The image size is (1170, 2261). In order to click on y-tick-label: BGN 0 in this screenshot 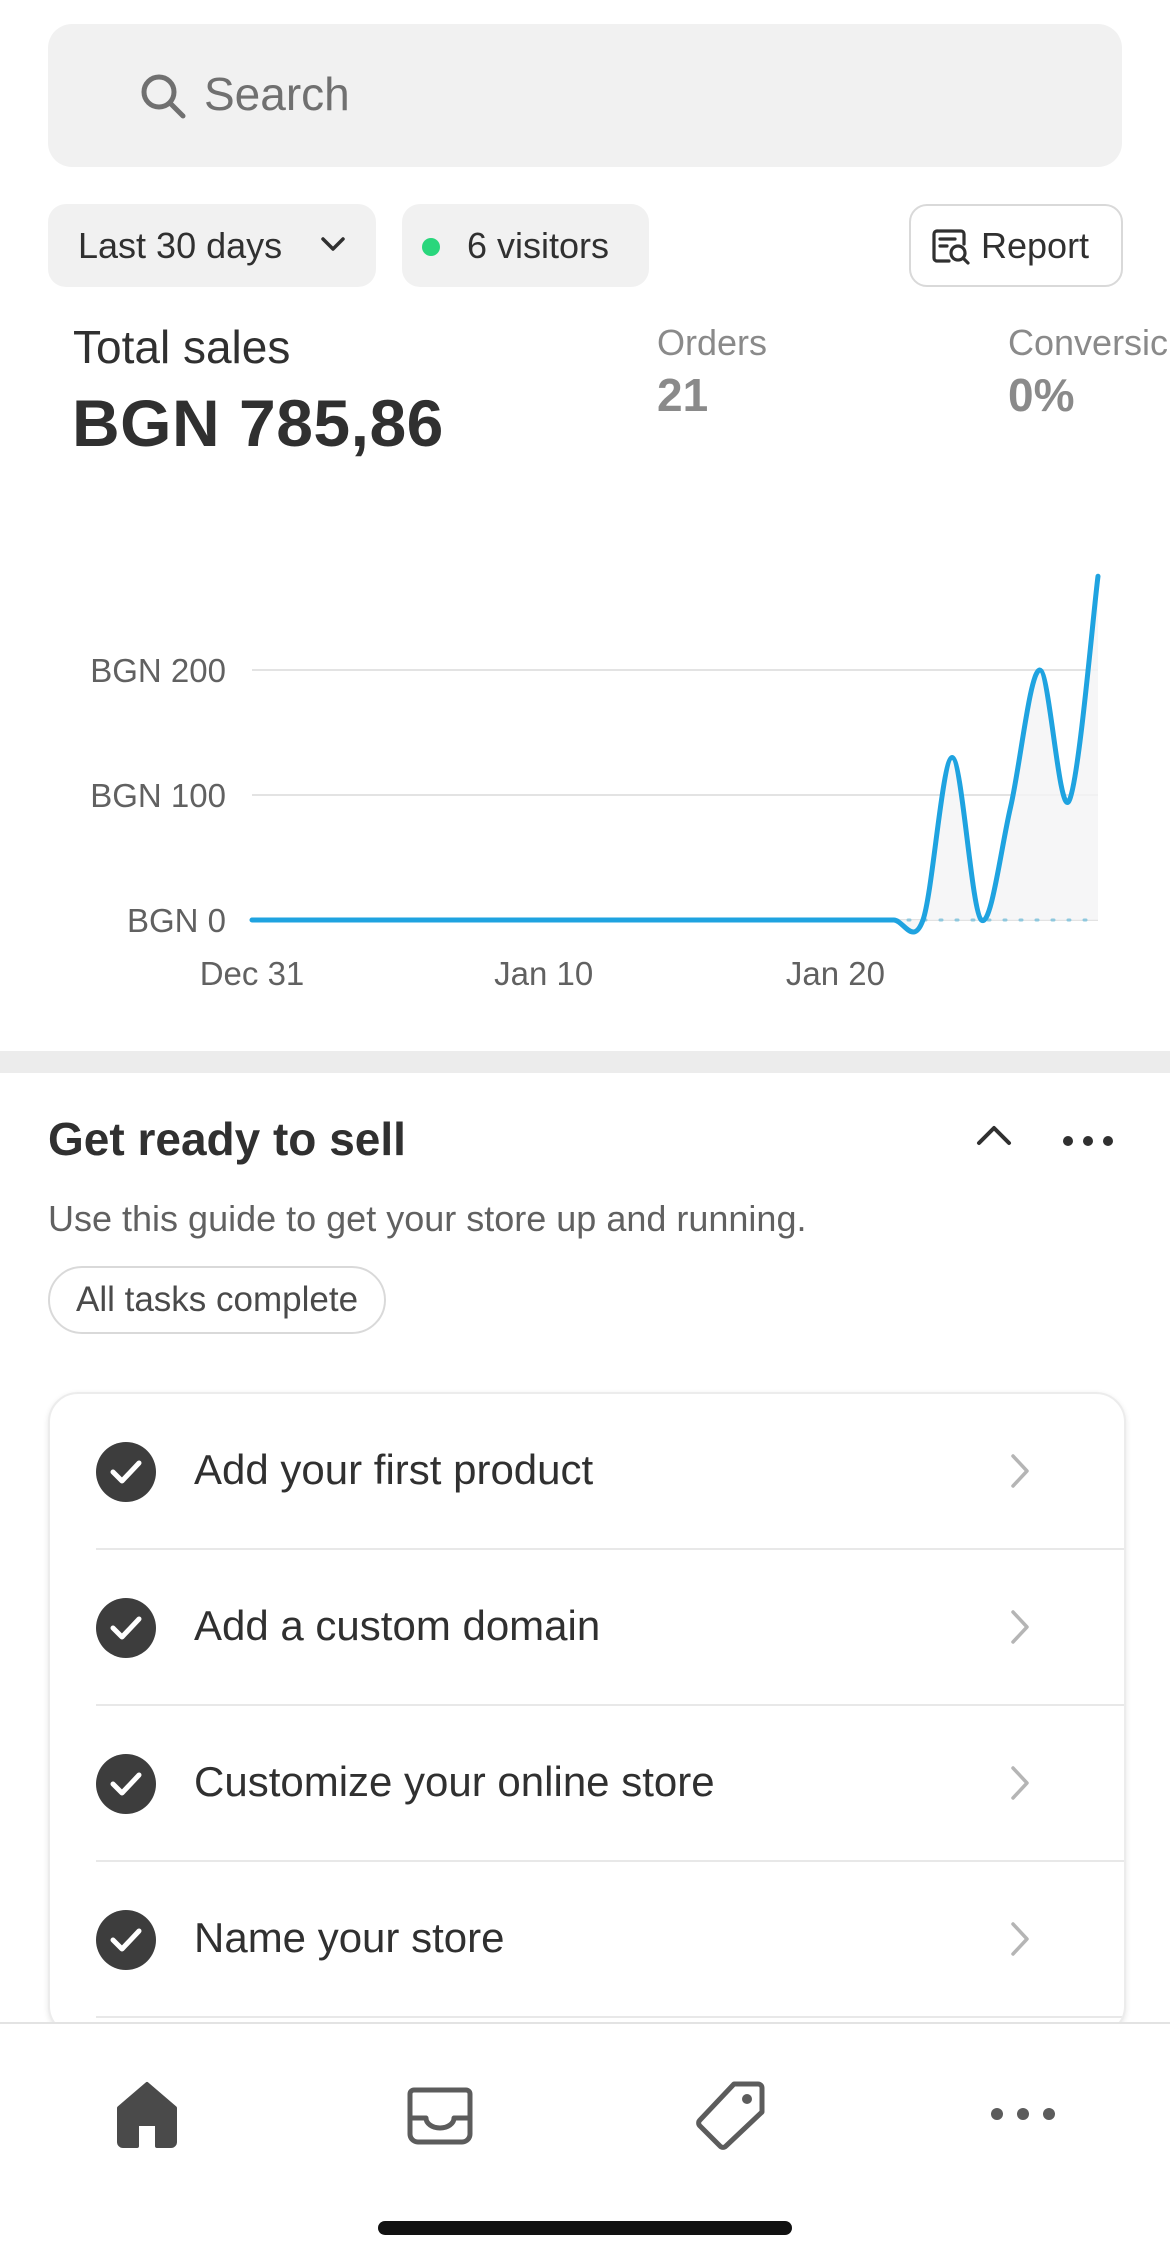, I will do `click(176, 920)`.